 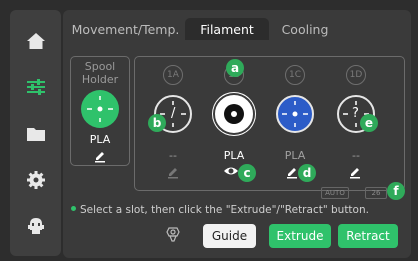 I want to click on tab-bar: Movement/Temp. Filament Cooling, so click(x=237, y=25).